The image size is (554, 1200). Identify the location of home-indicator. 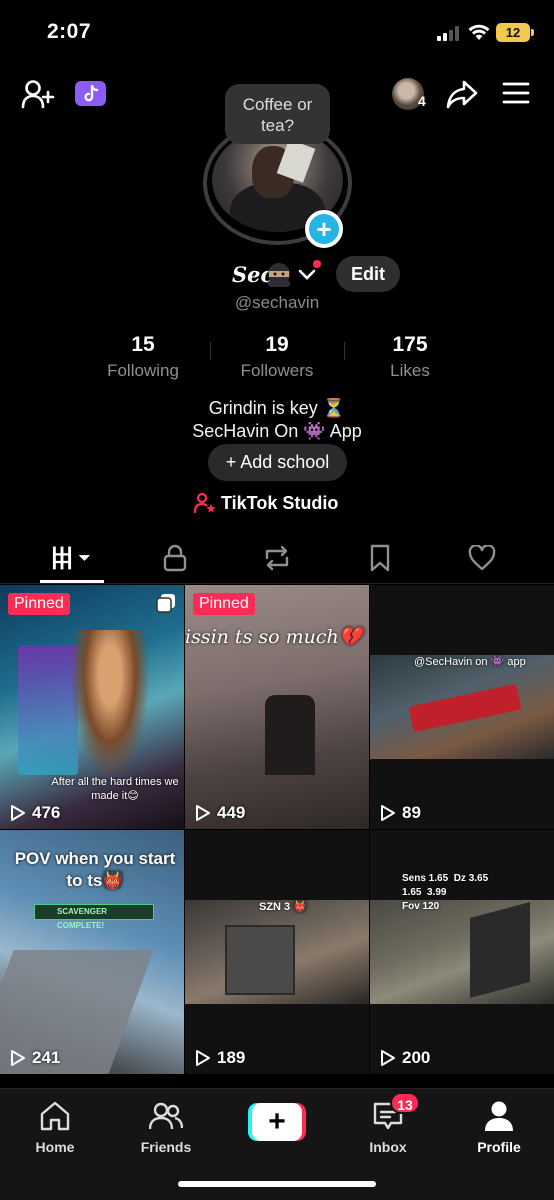
(277, 1184).